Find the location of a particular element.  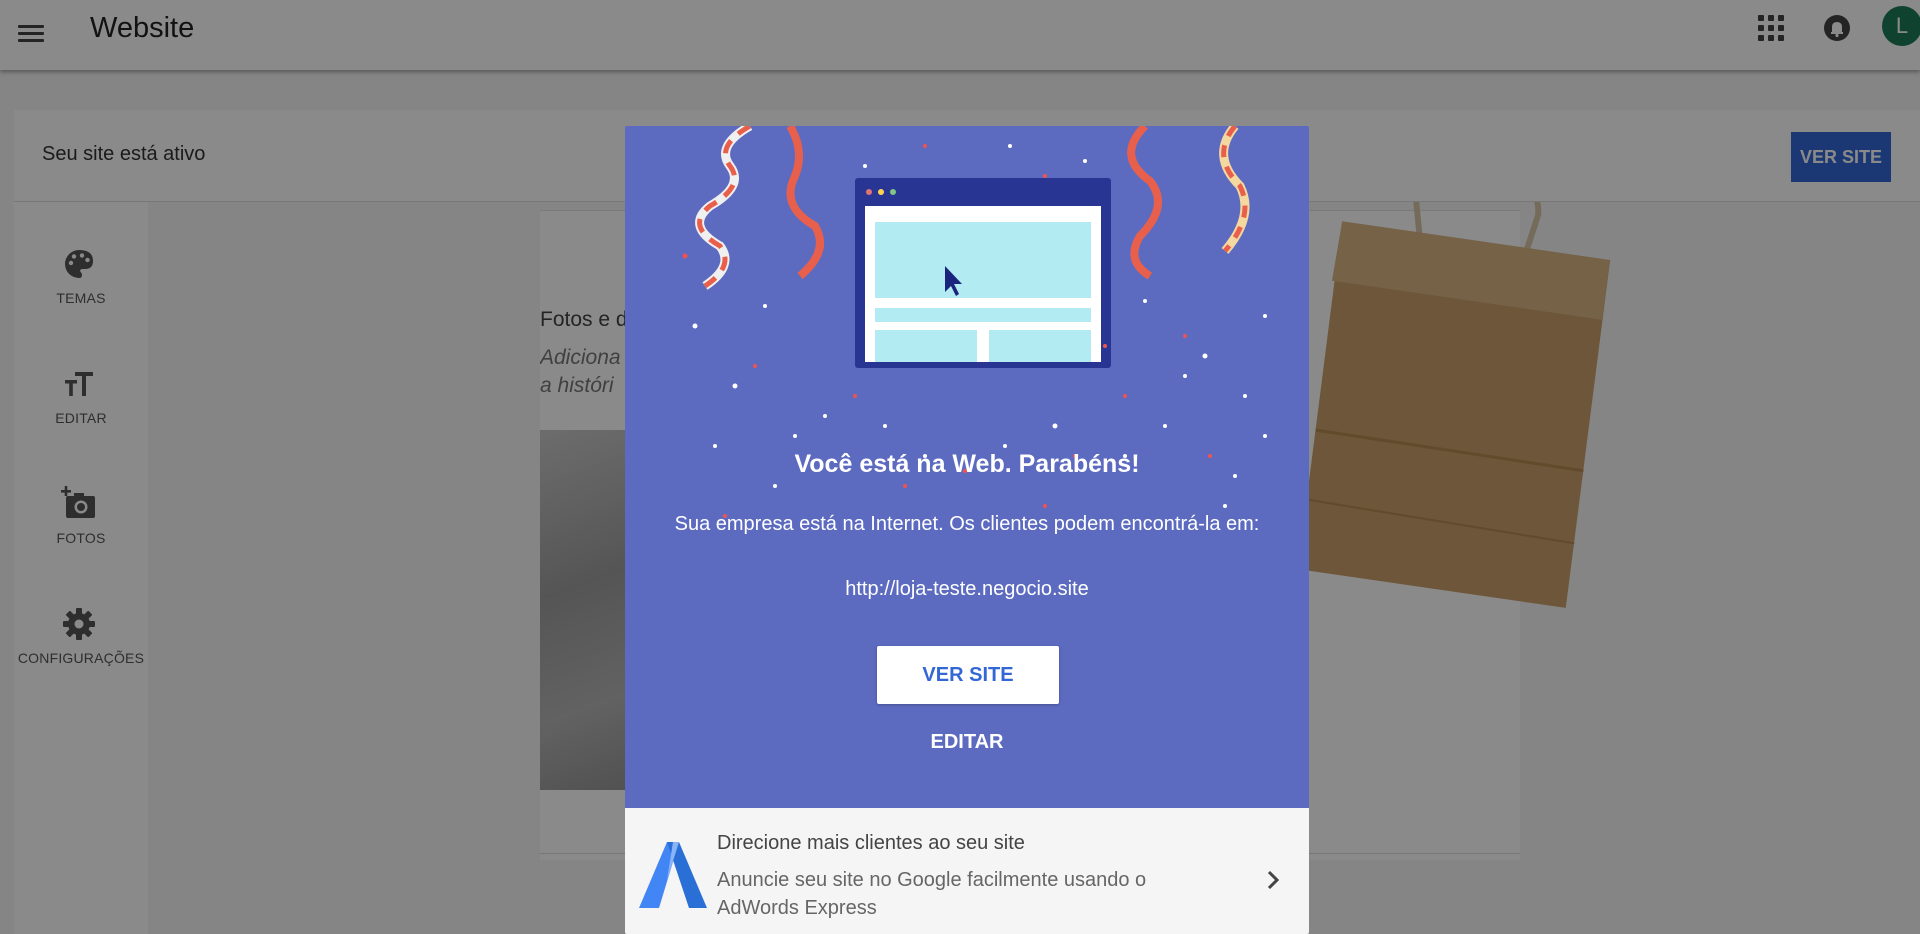

edit-button: EDITAR is located at coordinates (967, 742).